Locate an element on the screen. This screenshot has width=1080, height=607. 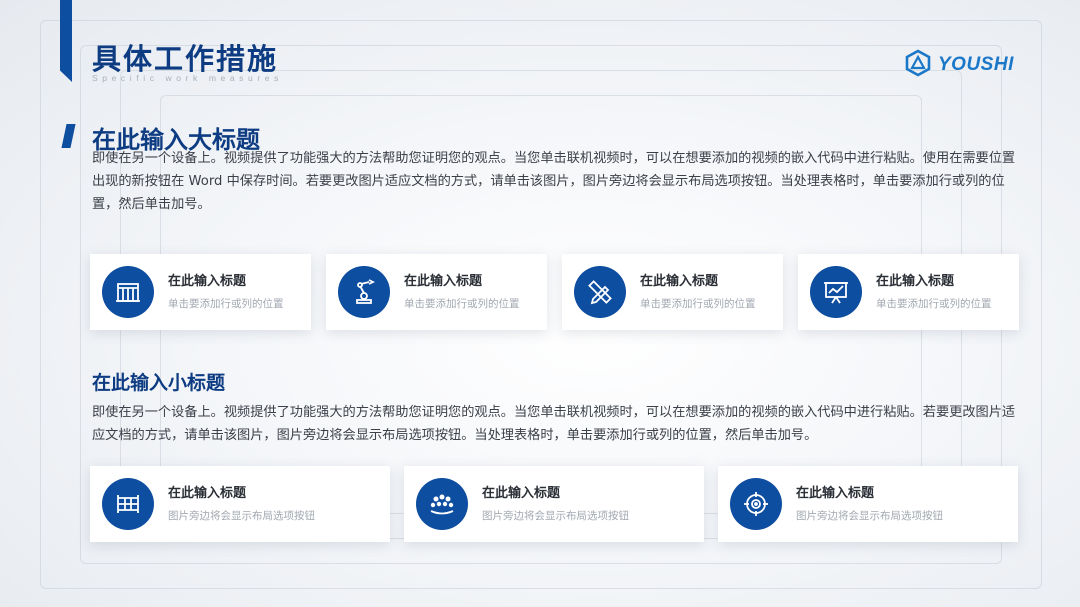
logo-text: YOUSHI is located at coordinates (976, 64).